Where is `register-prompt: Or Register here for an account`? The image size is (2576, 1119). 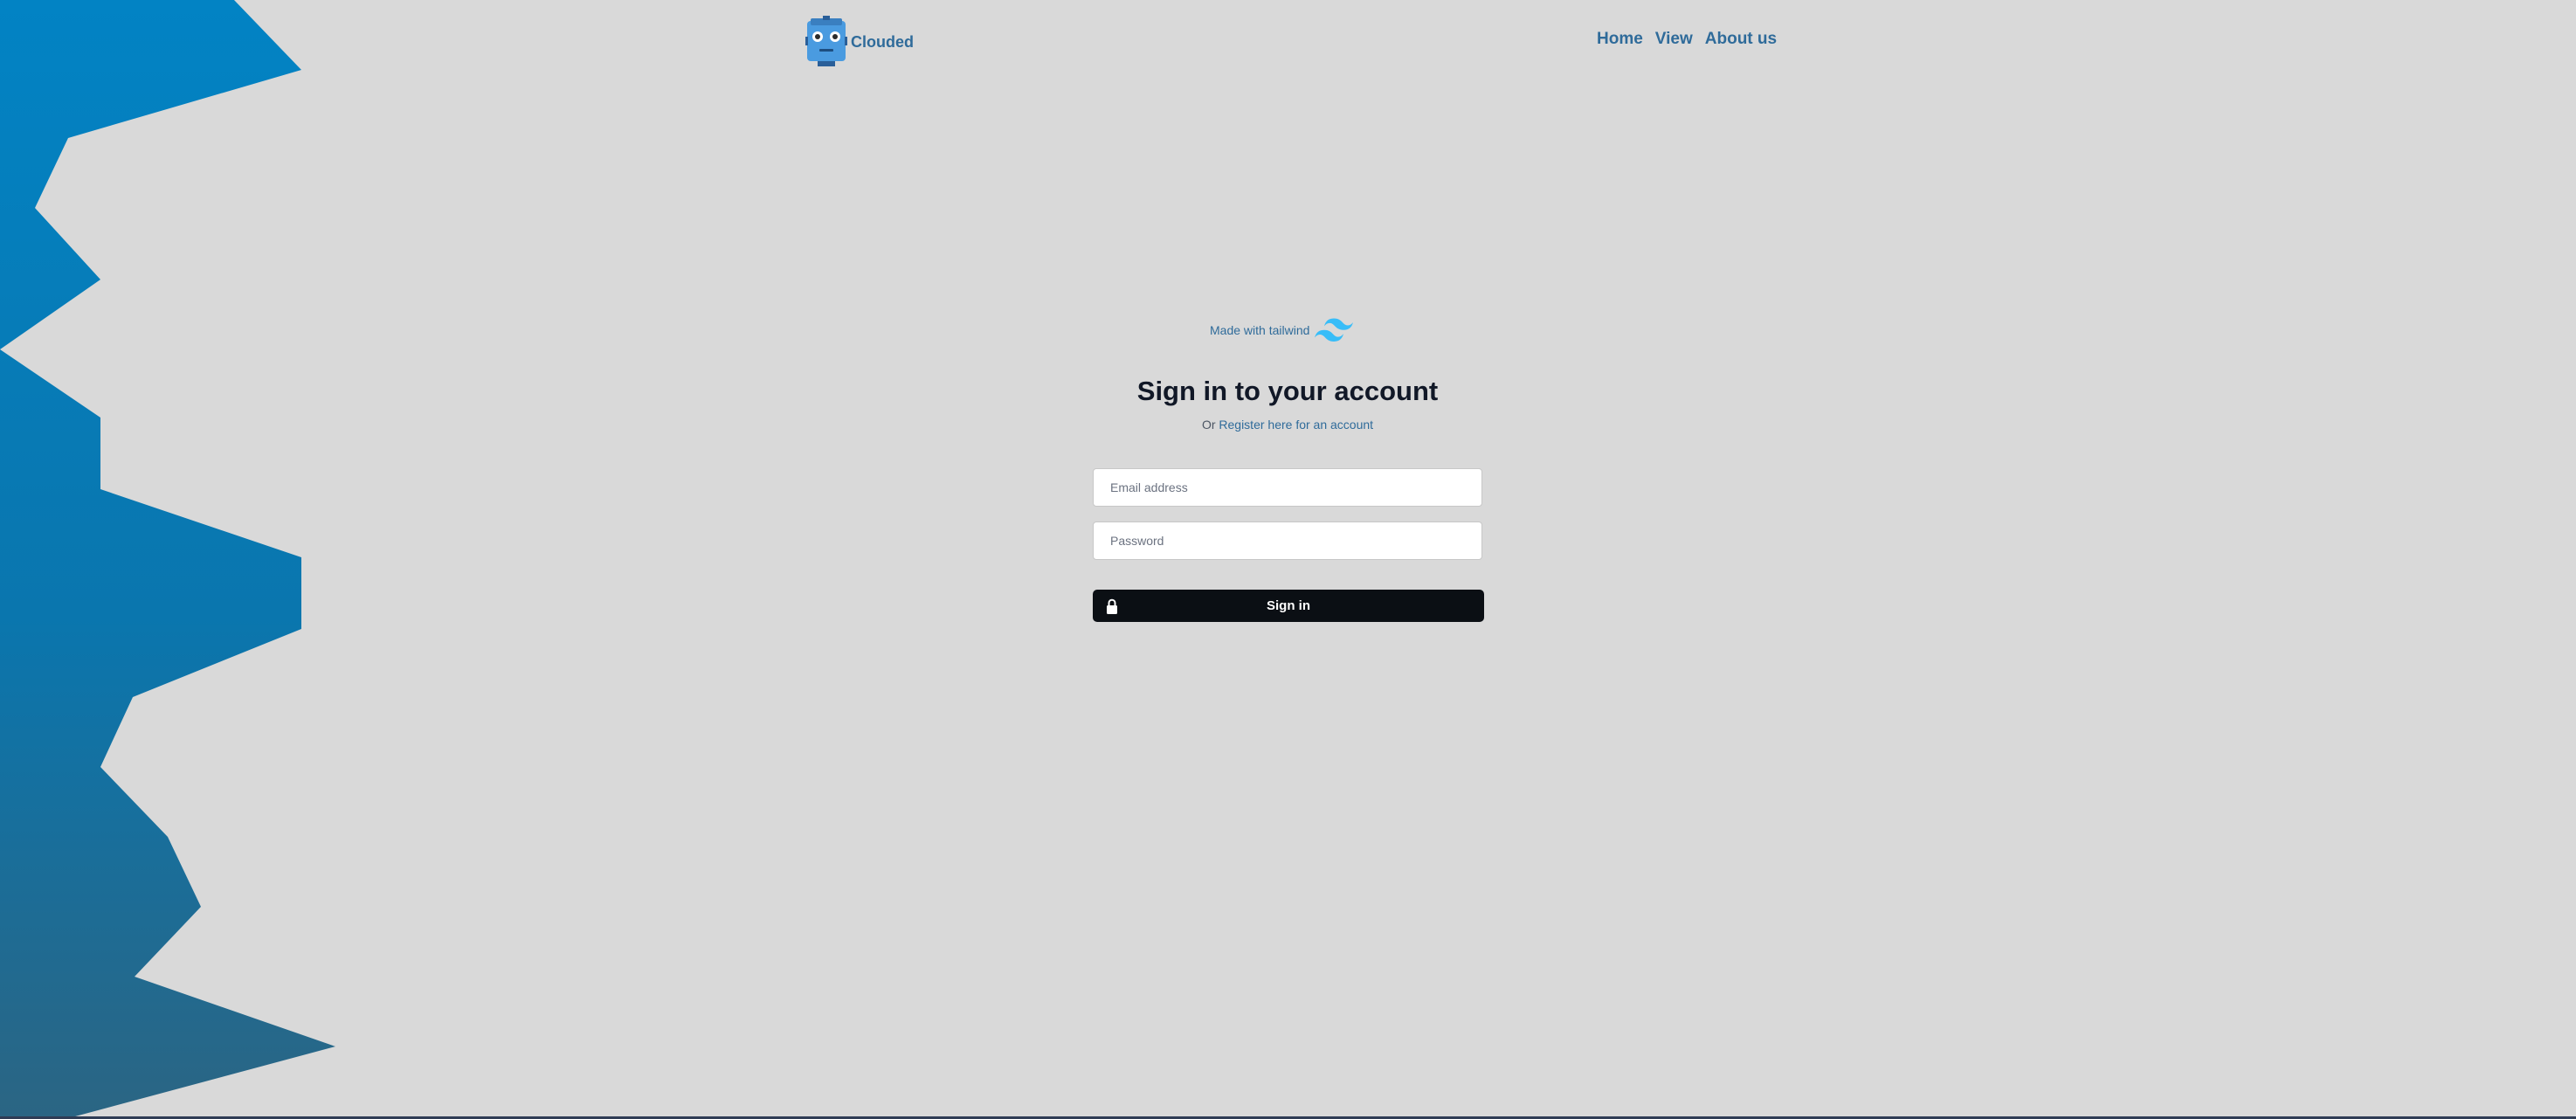 register-prompt: Or Register here for an account is located at coordinates (1287, 425).